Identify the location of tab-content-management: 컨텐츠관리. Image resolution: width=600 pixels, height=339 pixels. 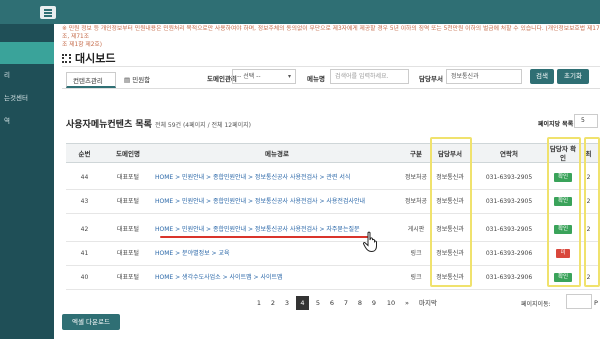
(91, 80).